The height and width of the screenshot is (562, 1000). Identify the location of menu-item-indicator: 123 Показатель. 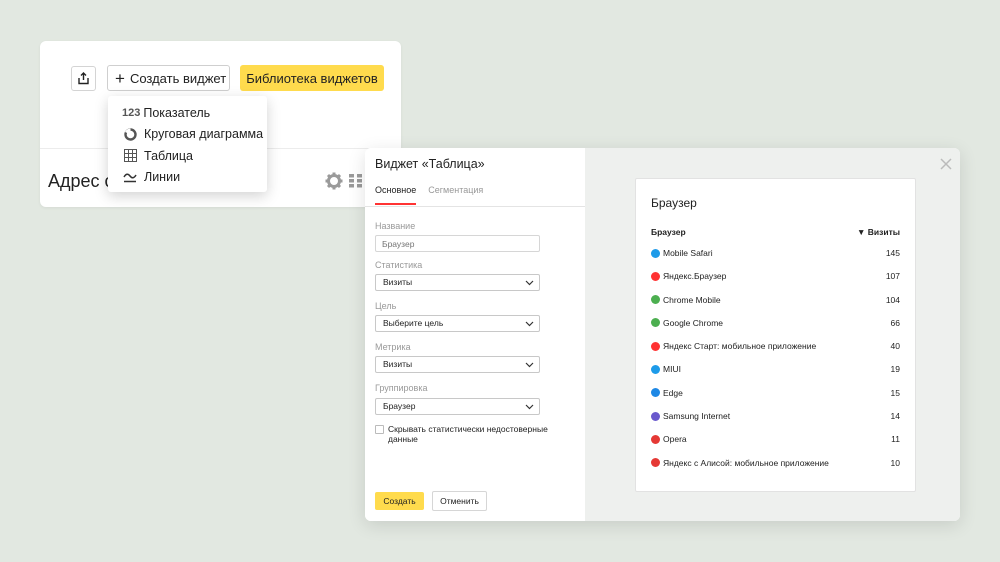
(187, 113).